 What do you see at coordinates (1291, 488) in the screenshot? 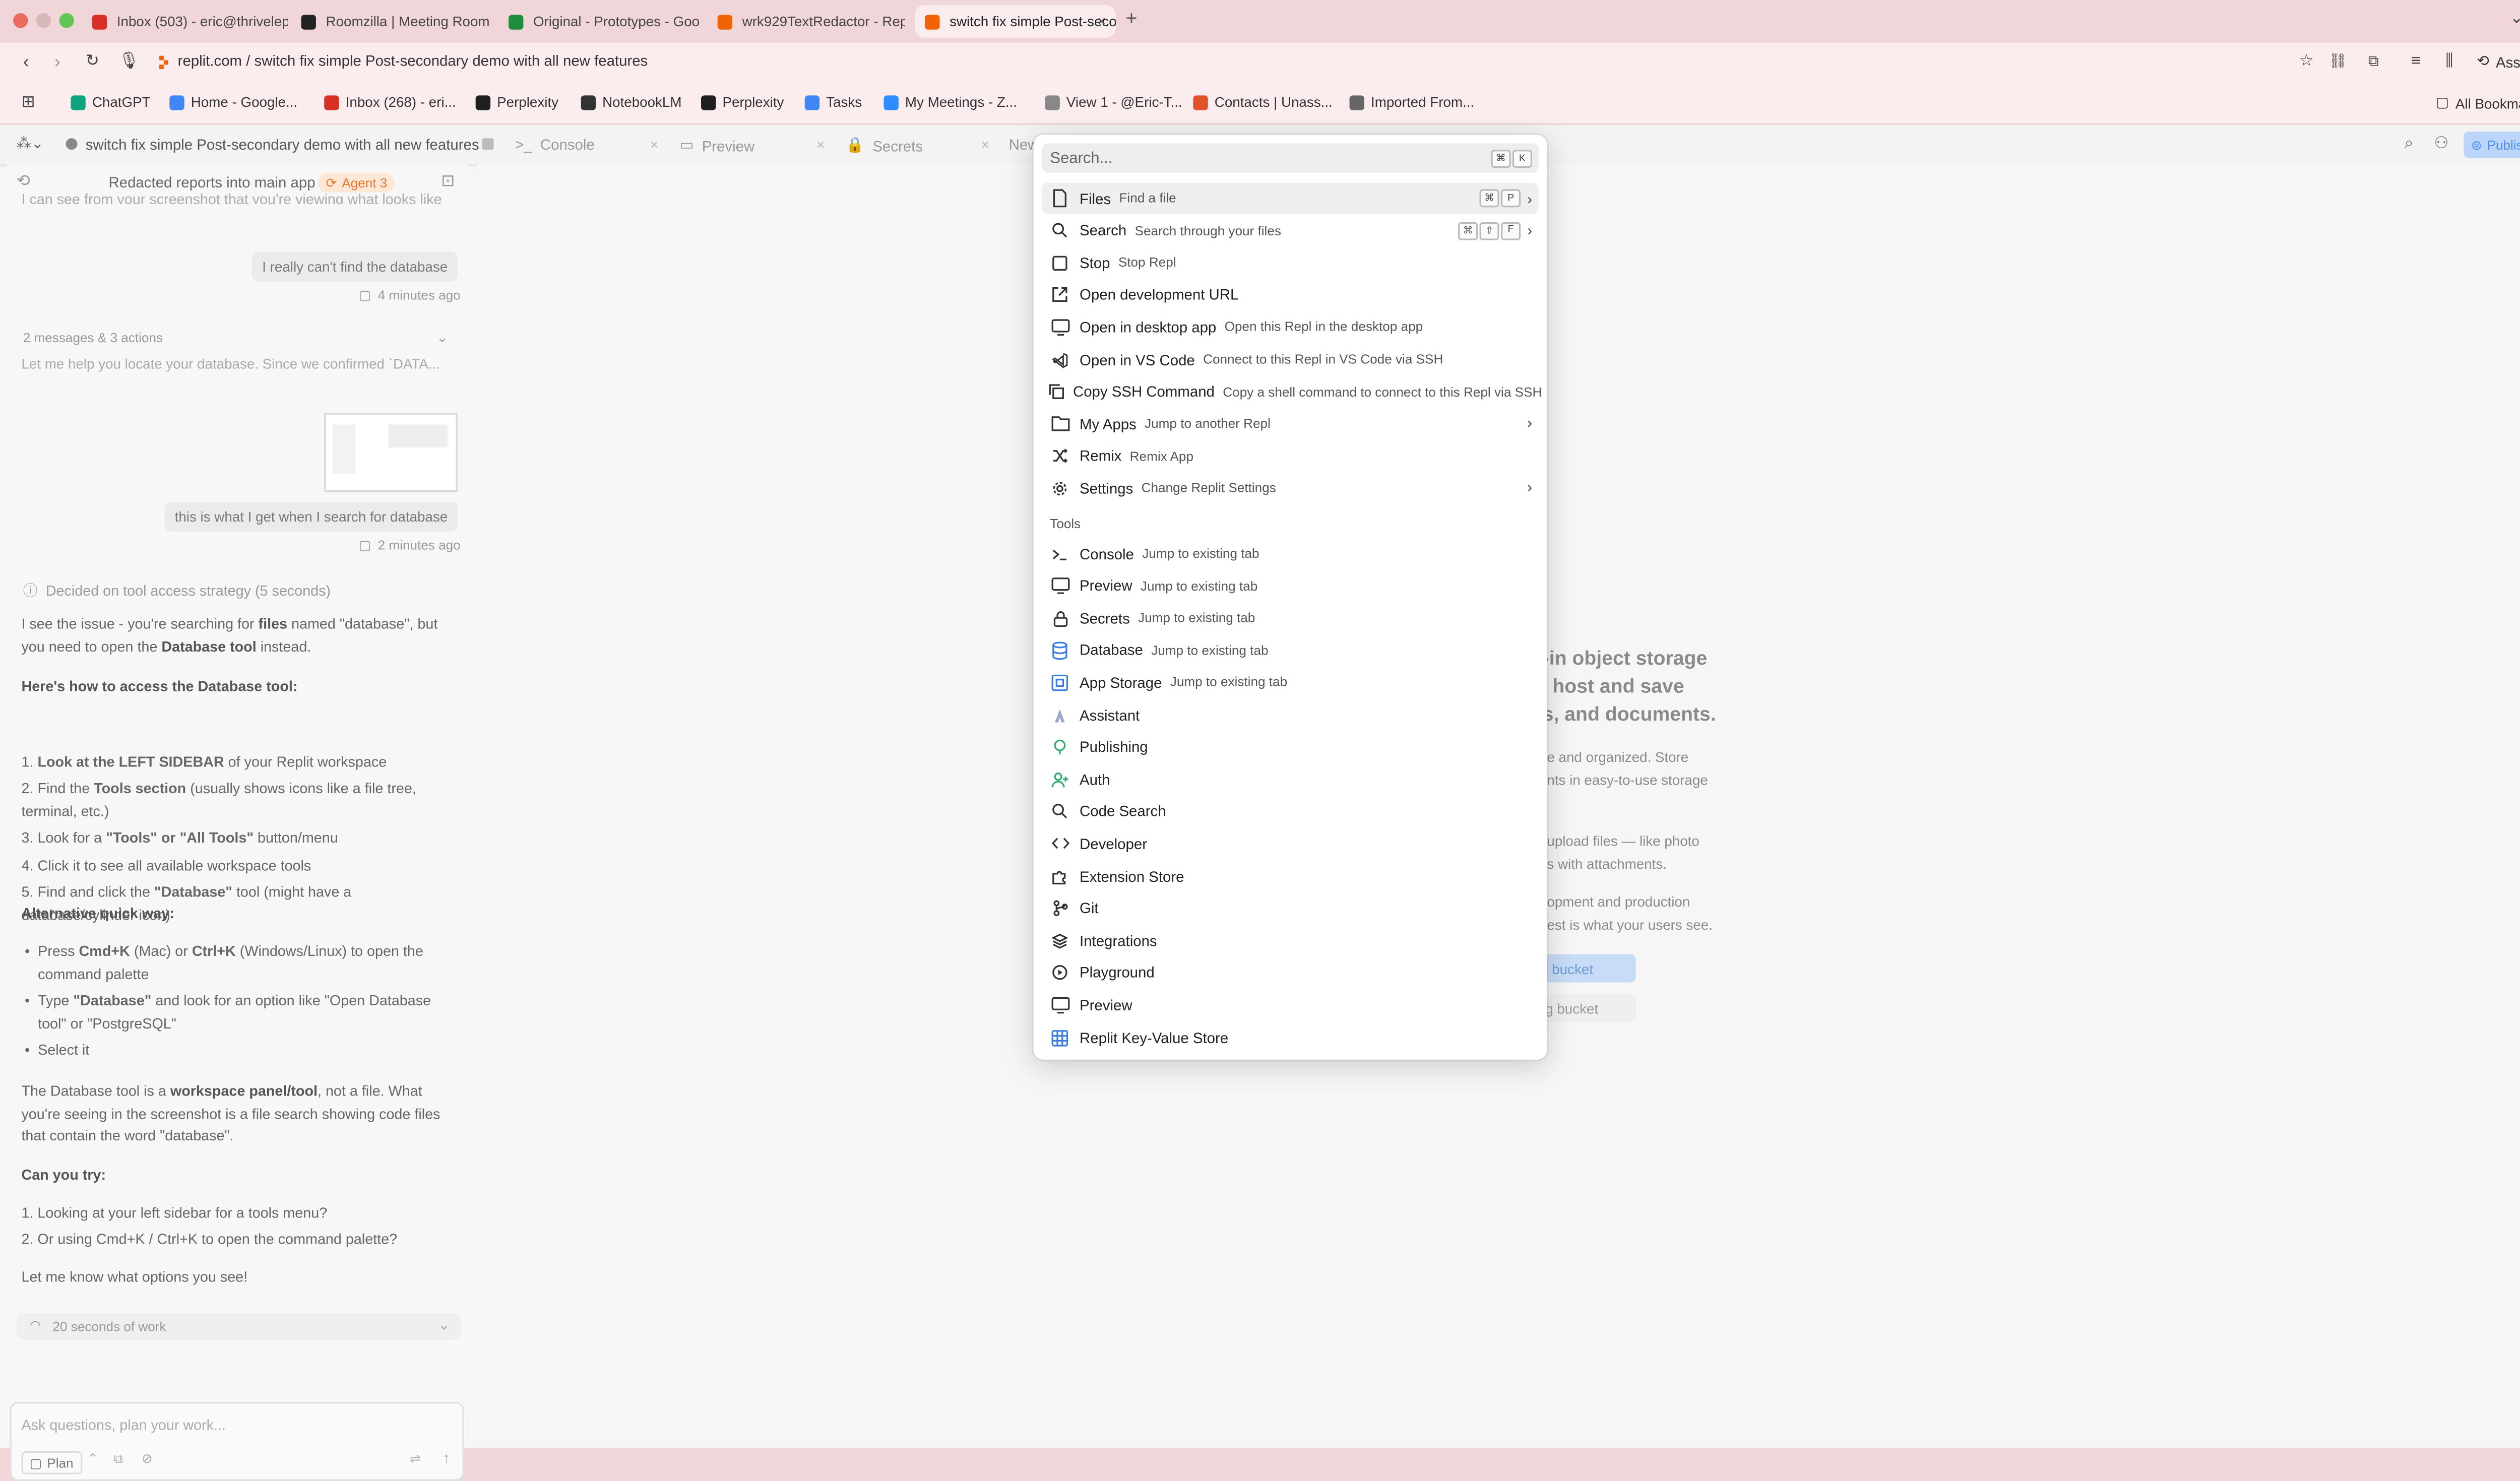
I see `palette-item-settings: Settings Change Replit Settings ›` at bounding box center [1291, 488].